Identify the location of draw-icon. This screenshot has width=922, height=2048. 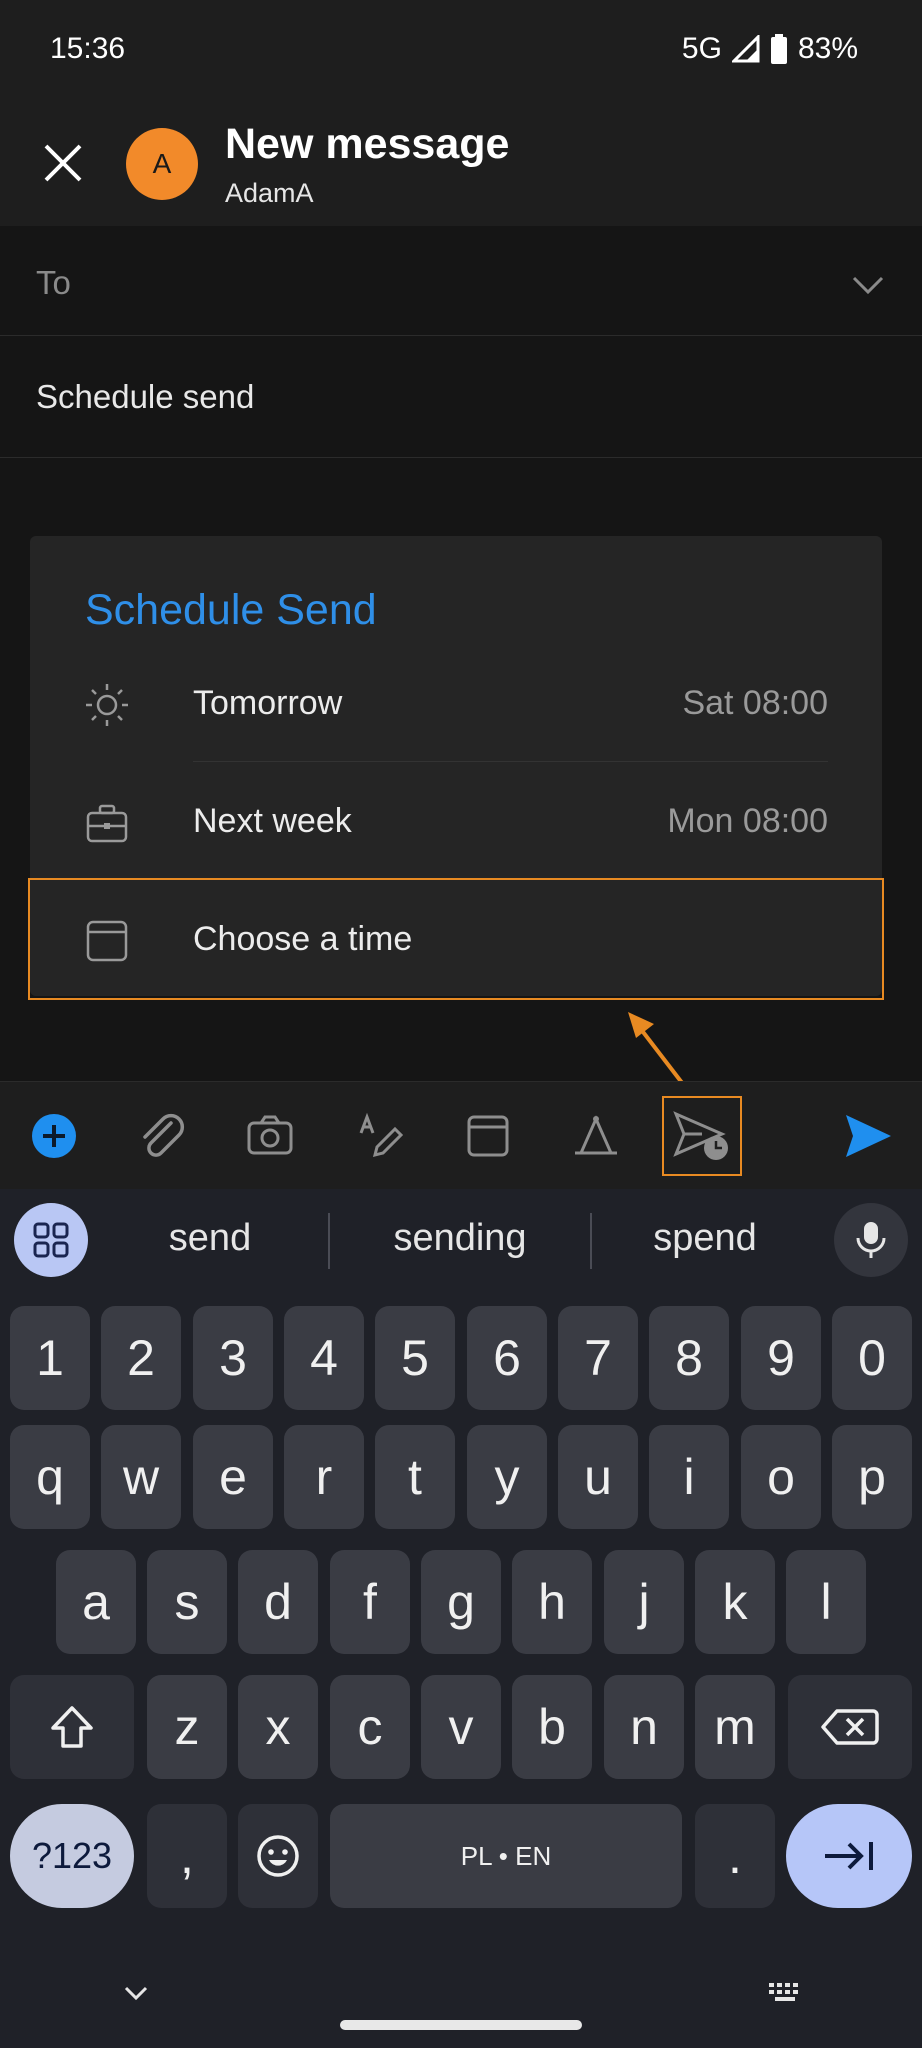
(381, 1135).